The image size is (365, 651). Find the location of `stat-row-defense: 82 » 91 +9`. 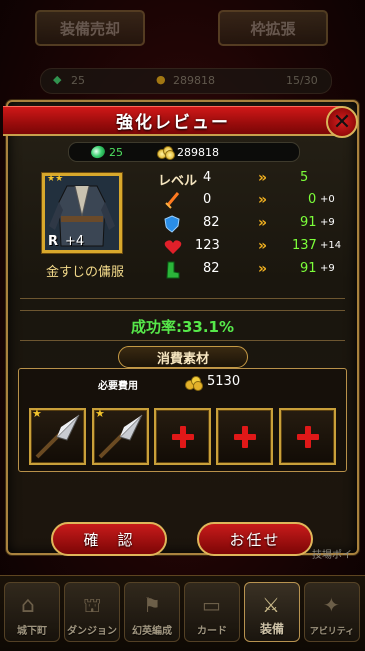

stat-row-defense: 82 » 91 +9 is located at coordinates (250, 225).